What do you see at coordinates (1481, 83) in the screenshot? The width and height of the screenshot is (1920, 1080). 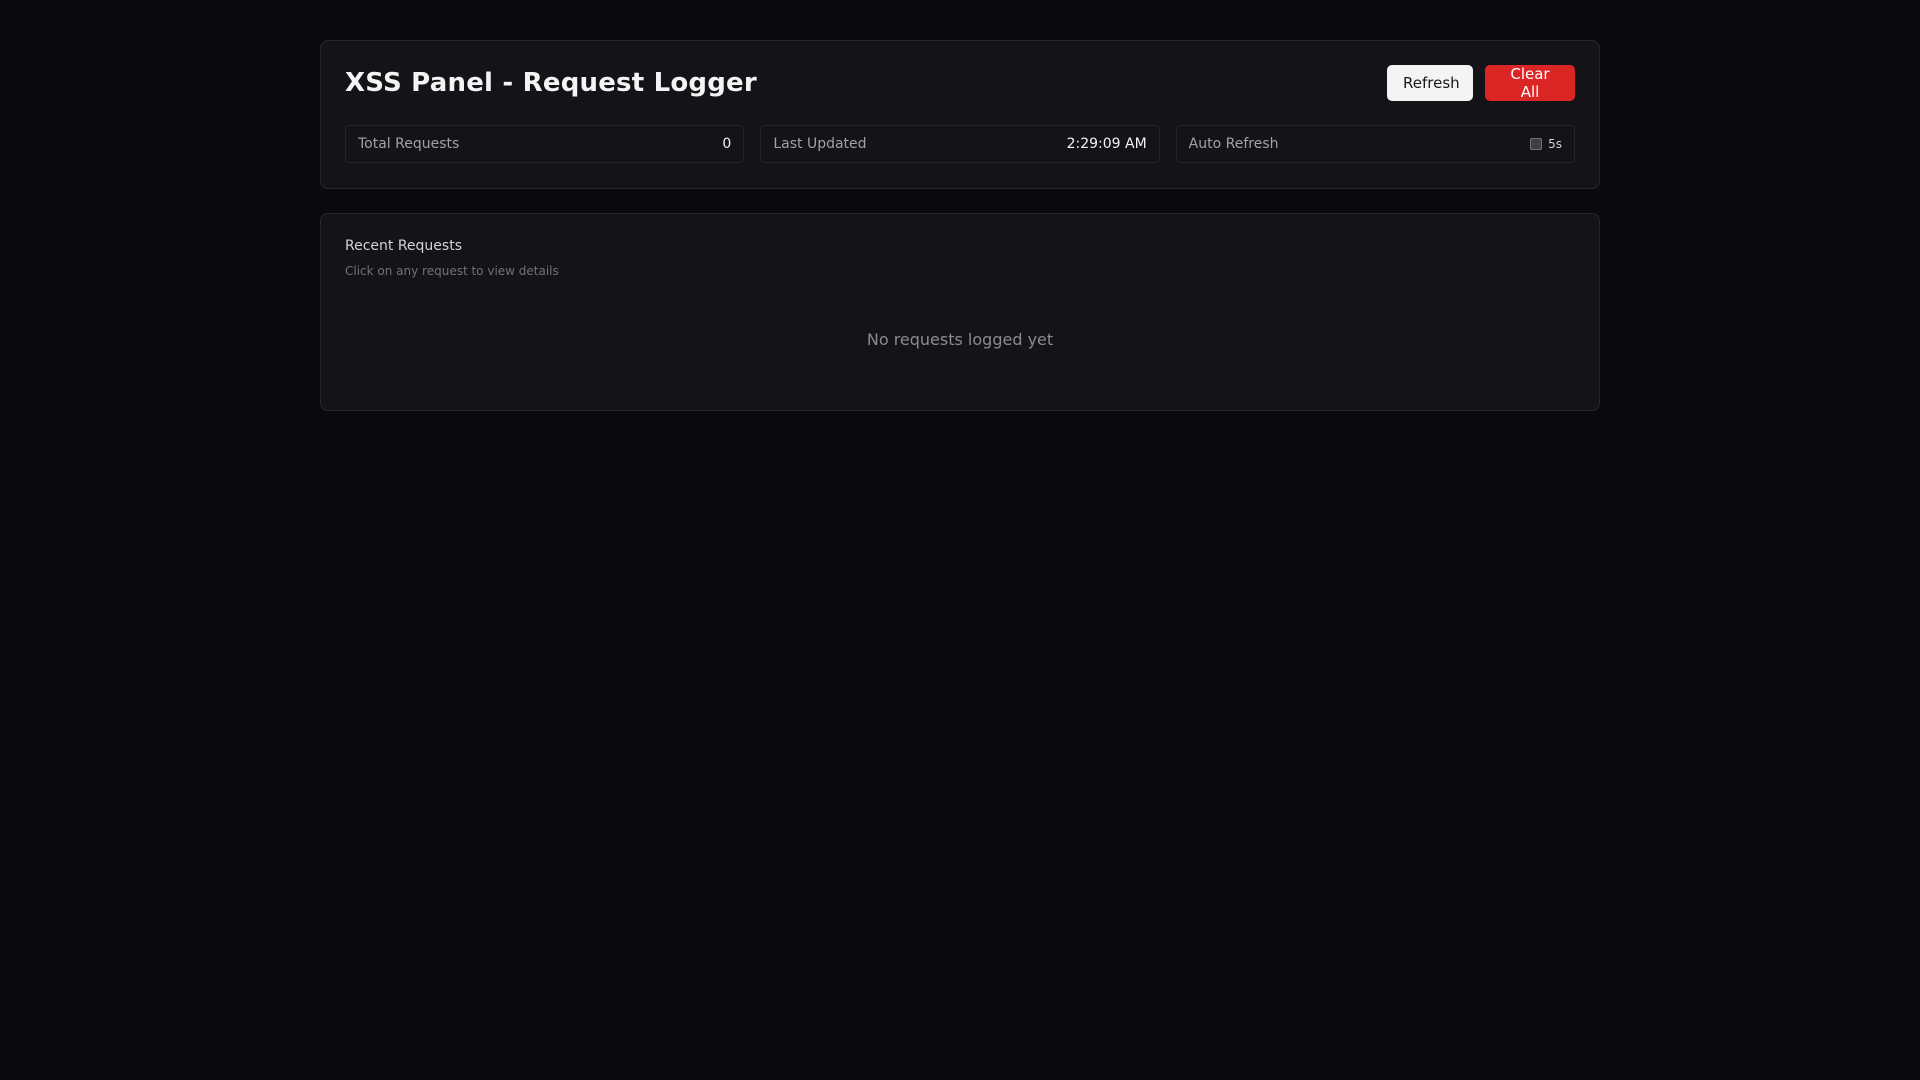 I see `header-actions: Refresh Clear All` at bounding box center [1481, 83].